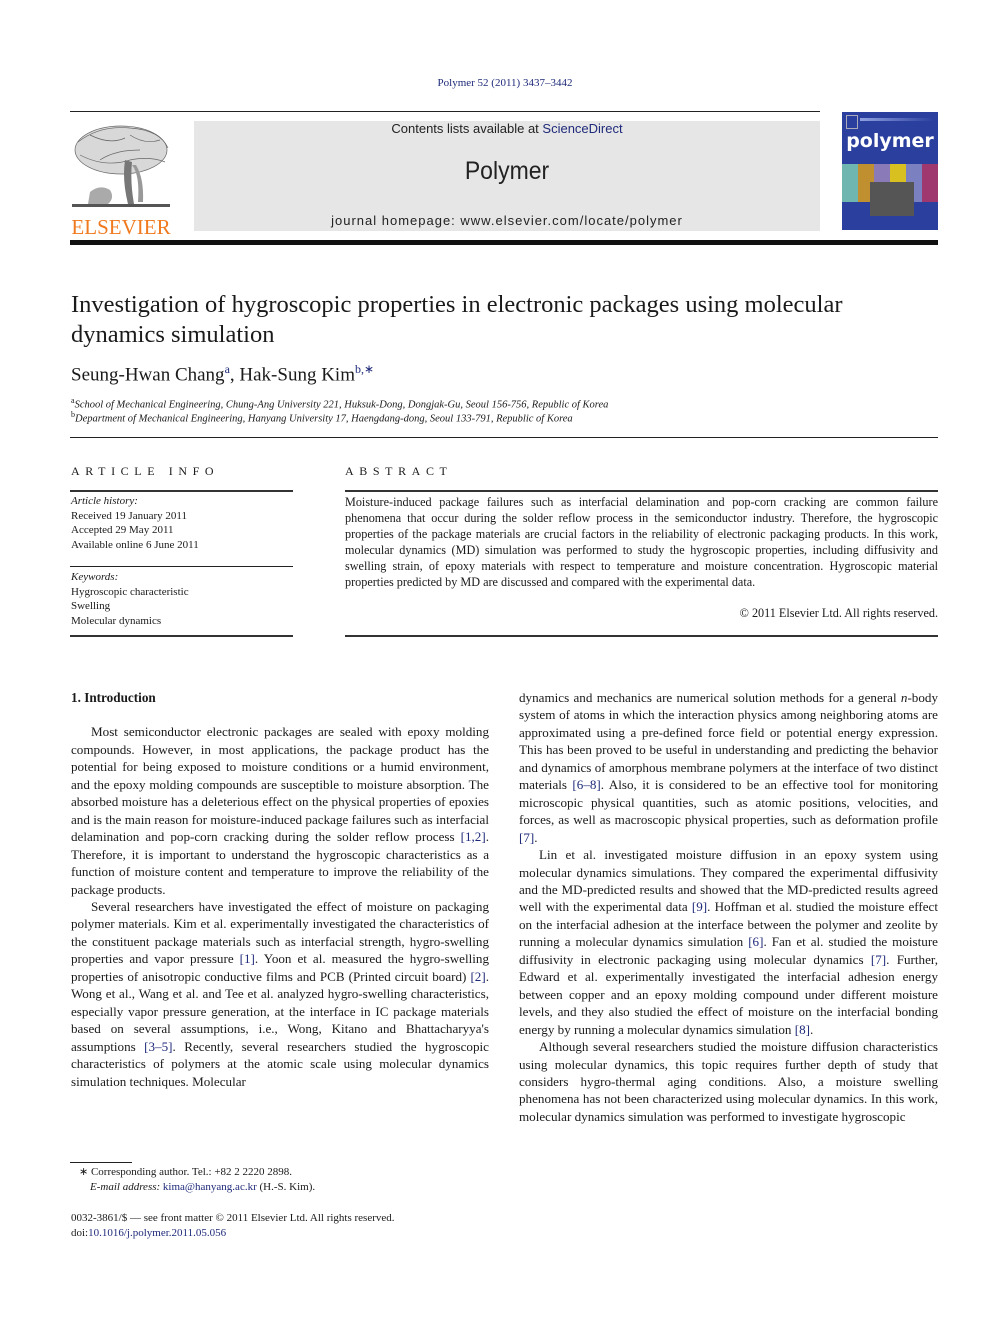  Describe the element at coordinates (101, 1162) in the screenshot. I see `footnote-rule` at that location.